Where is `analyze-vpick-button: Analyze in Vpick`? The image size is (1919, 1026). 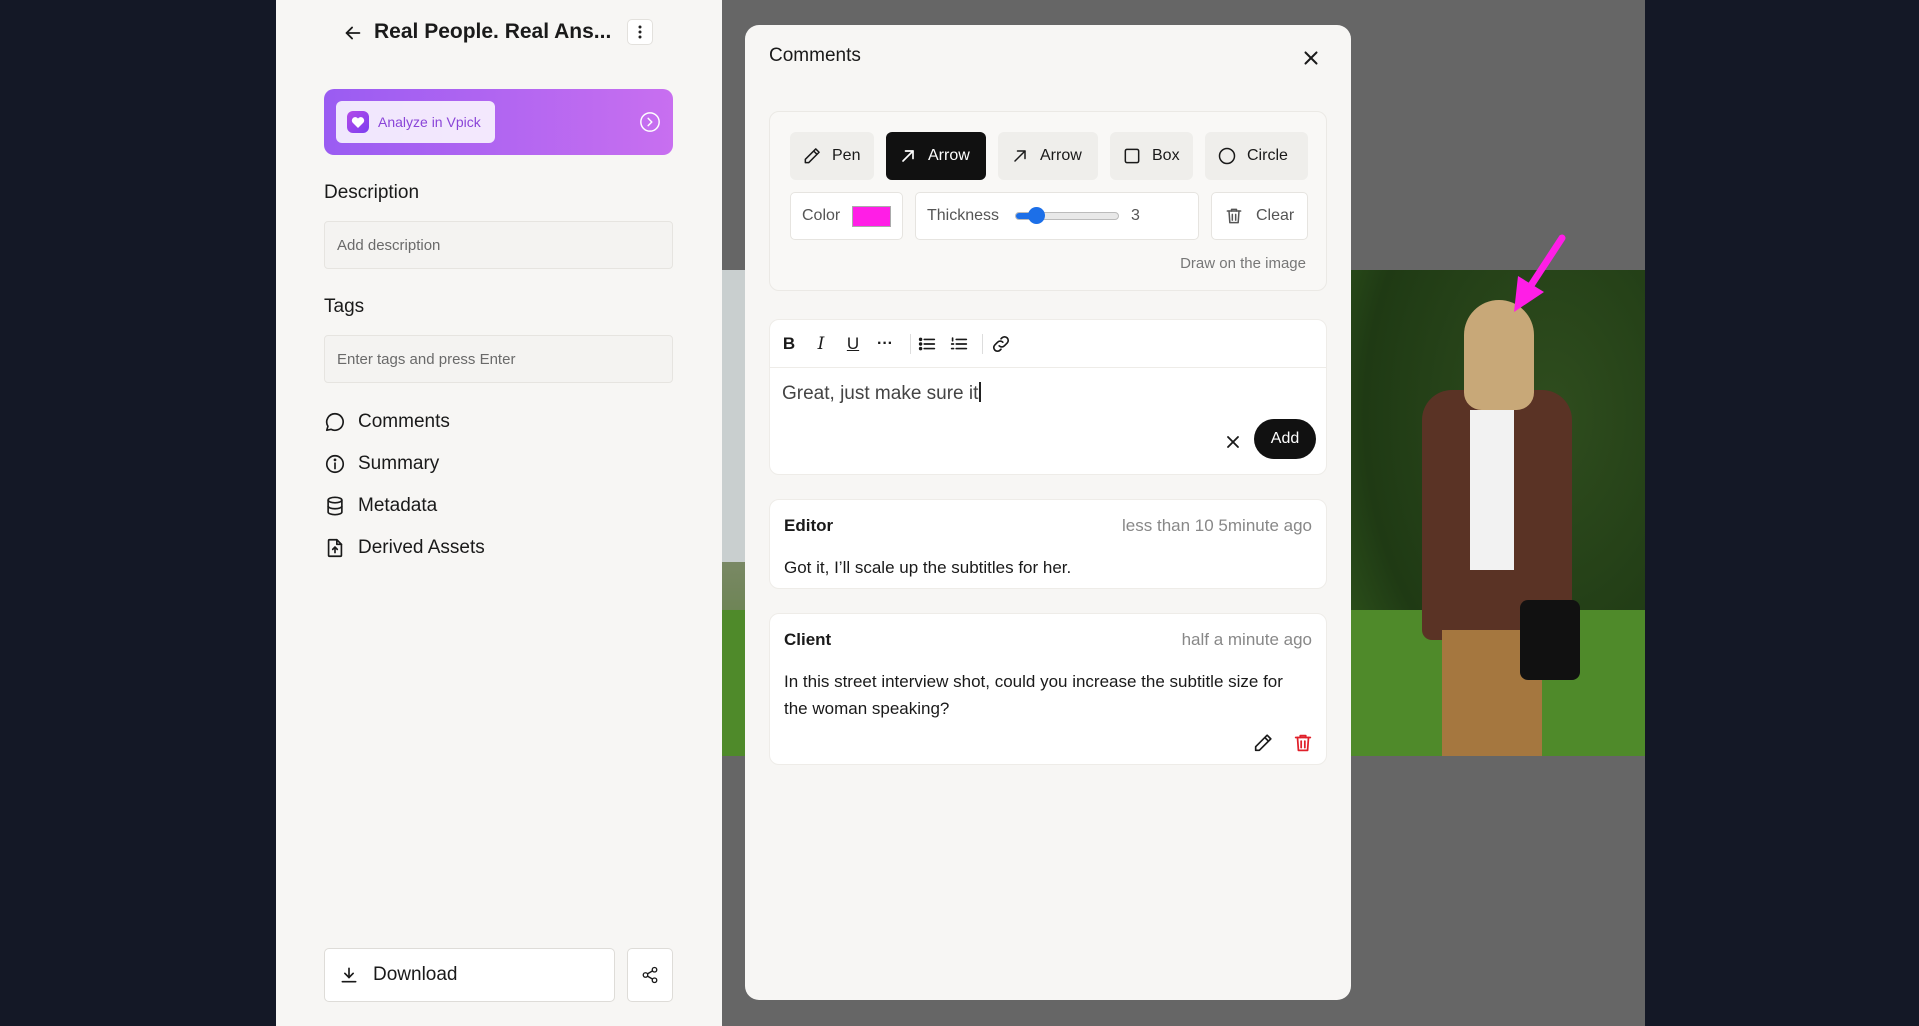
analyze-vpick-button: Analyze in Vpick is located at coordinates (415, 122).